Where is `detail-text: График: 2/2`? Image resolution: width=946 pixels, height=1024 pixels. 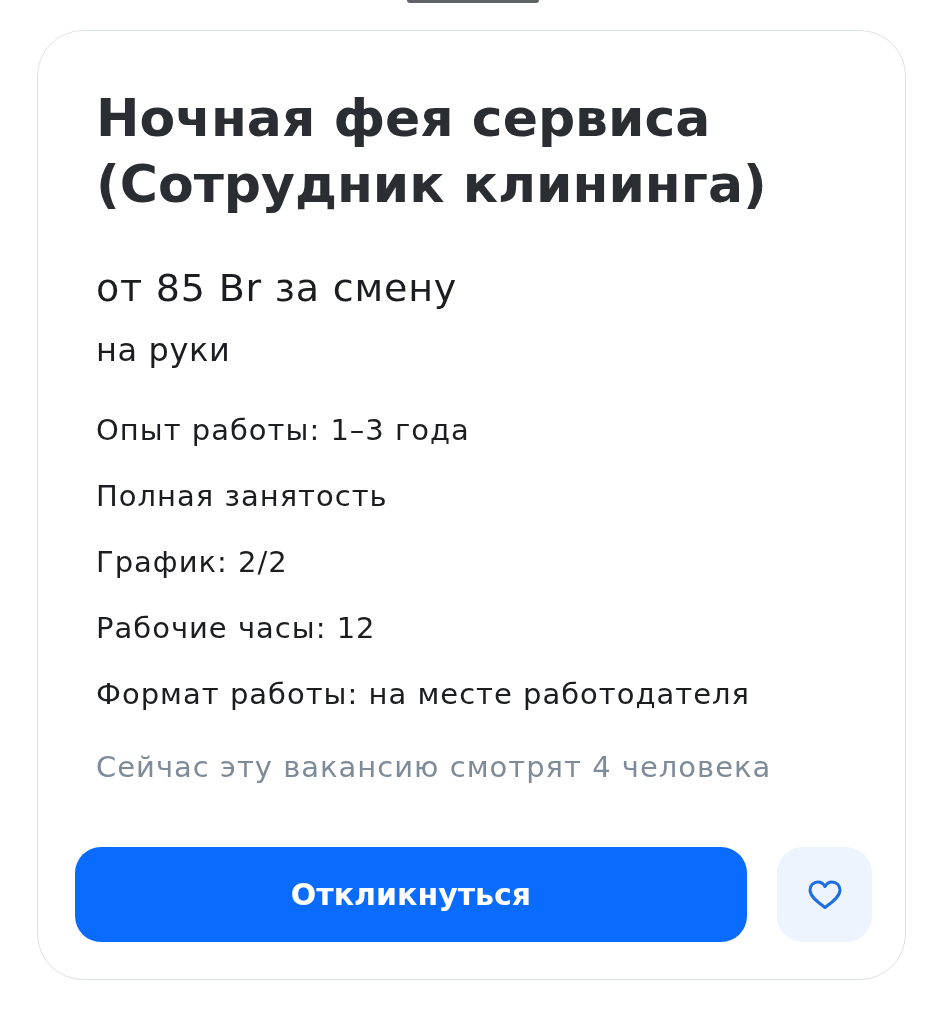 detail-text: График: 2/2 is located at coordinates (192, 562).